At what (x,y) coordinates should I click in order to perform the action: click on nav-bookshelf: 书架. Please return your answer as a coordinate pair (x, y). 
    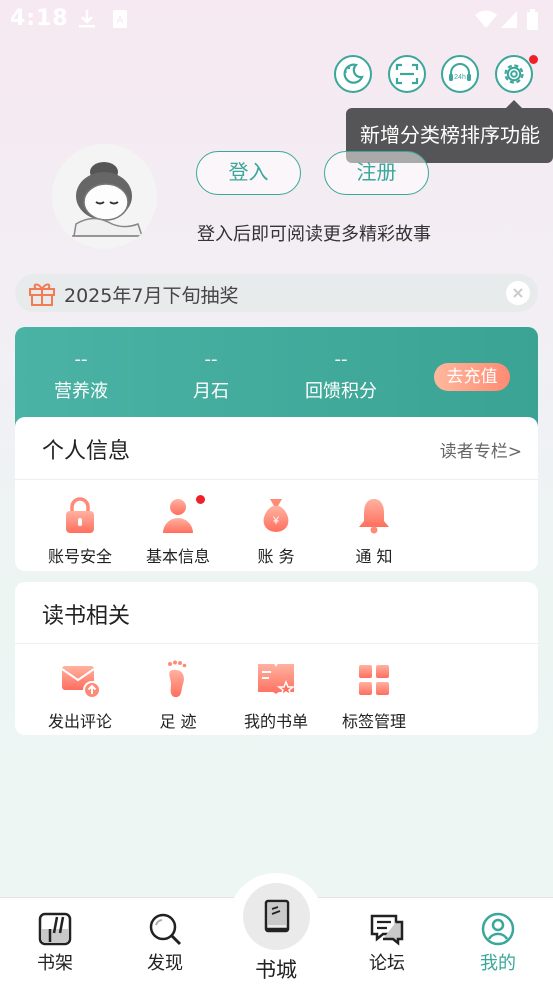
    Looking at the image, I should click on (55, 943).